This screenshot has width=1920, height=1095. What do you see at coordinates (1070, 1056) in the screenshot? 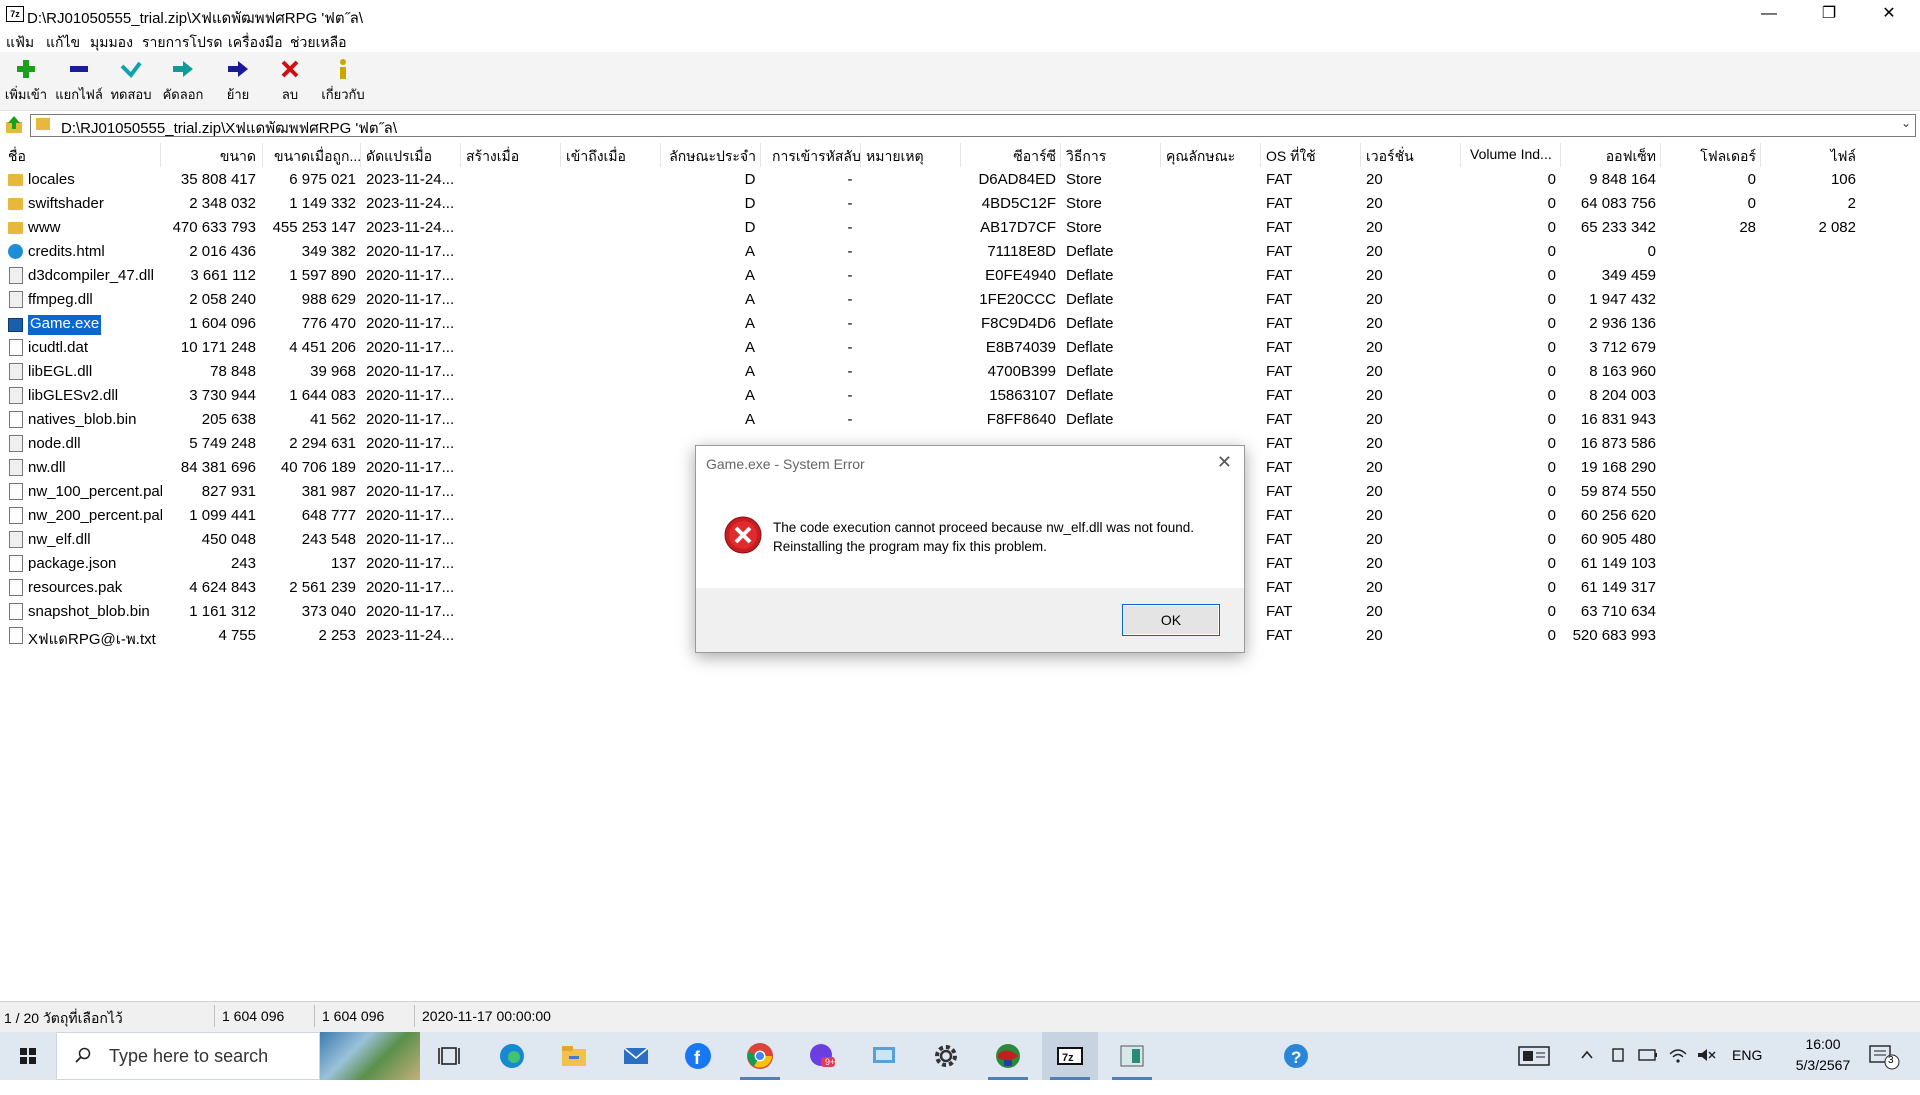
I see `taskbar-7zip: 7z` at bounding box center [1070, 1056].